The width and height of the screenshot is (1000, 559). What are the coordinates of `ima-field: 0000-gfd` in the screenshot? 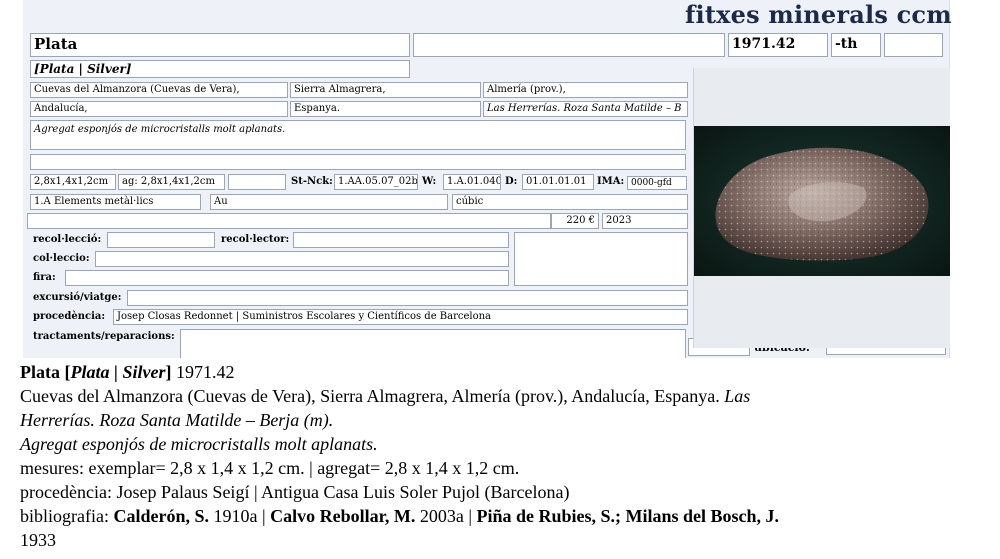 It's located at (657, 183).